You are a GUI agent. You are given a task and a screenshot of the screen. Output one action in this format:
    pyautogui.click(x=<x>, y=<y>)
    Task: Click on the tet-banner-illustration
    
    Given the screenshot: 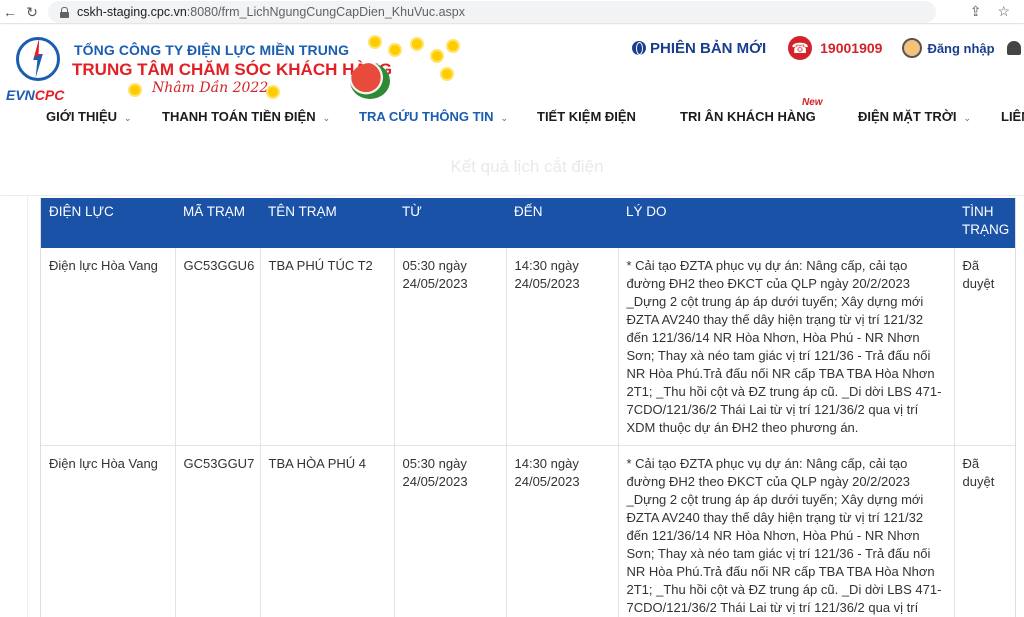 What is the action you would take?
    pyautogui.click(x=295, y=69)
    